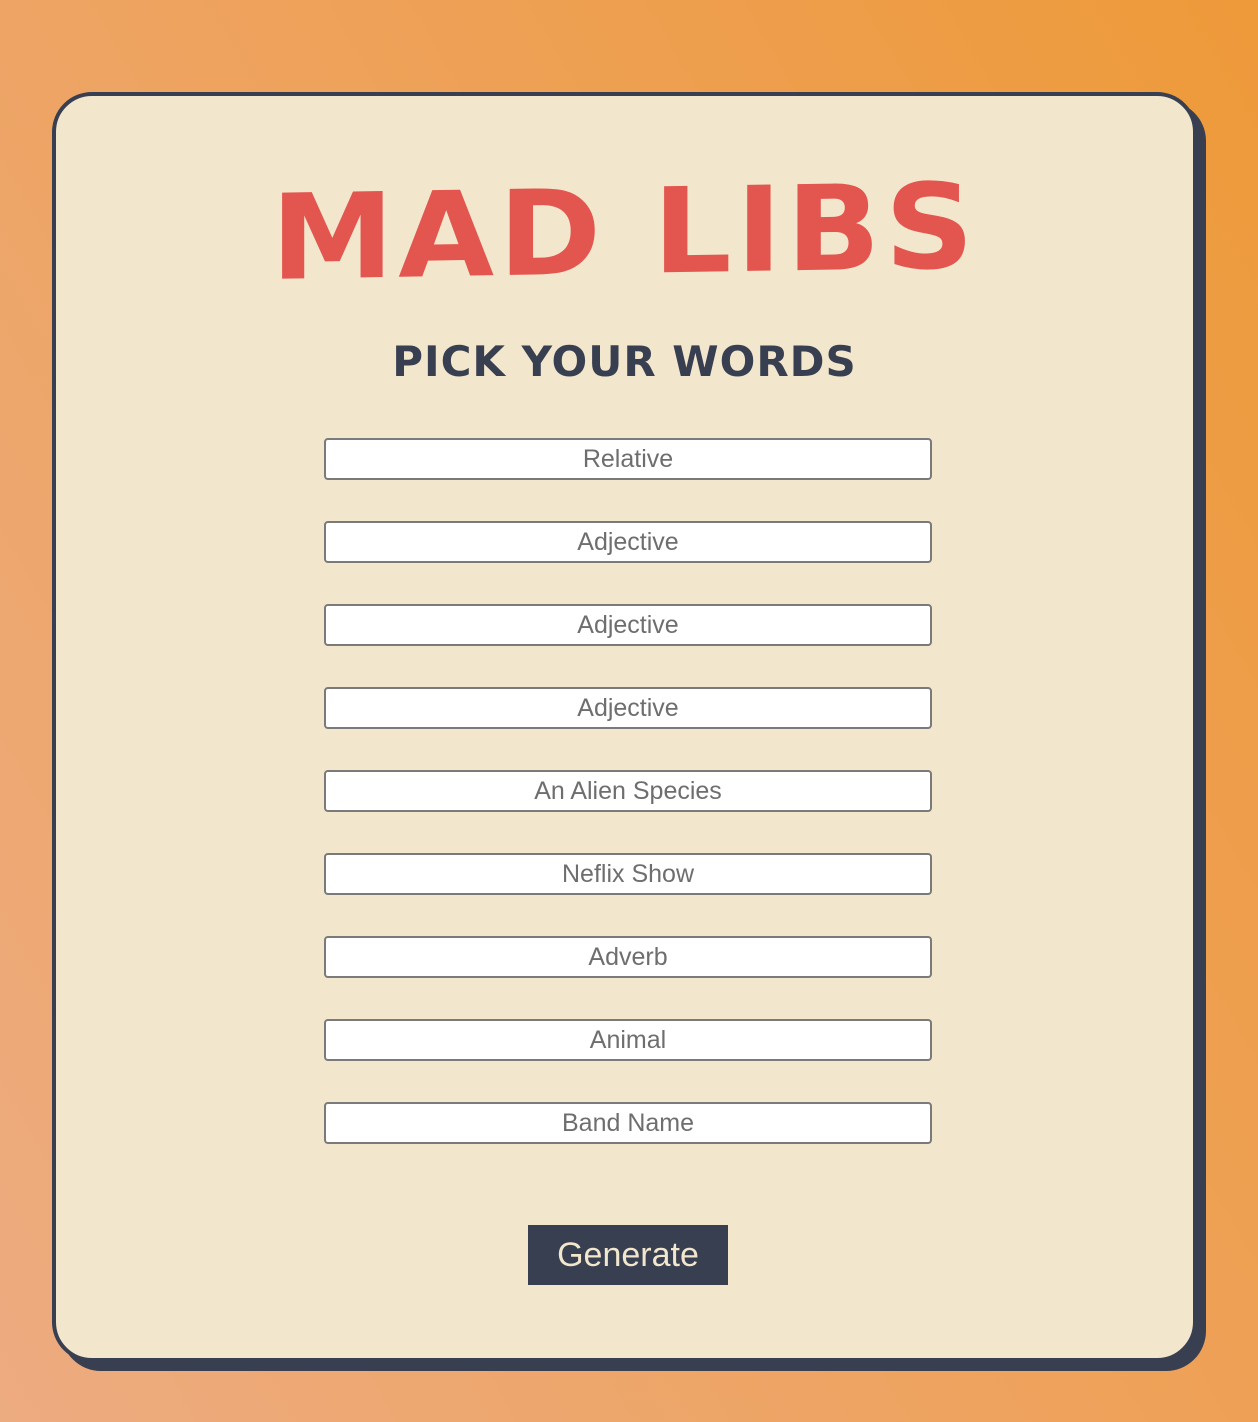 The height and width of the screenshot is (1422, 1258). What do you see at coordinates (628, 459) in the screenshot?
I see `relative-input` at bounding box center [628, 459].